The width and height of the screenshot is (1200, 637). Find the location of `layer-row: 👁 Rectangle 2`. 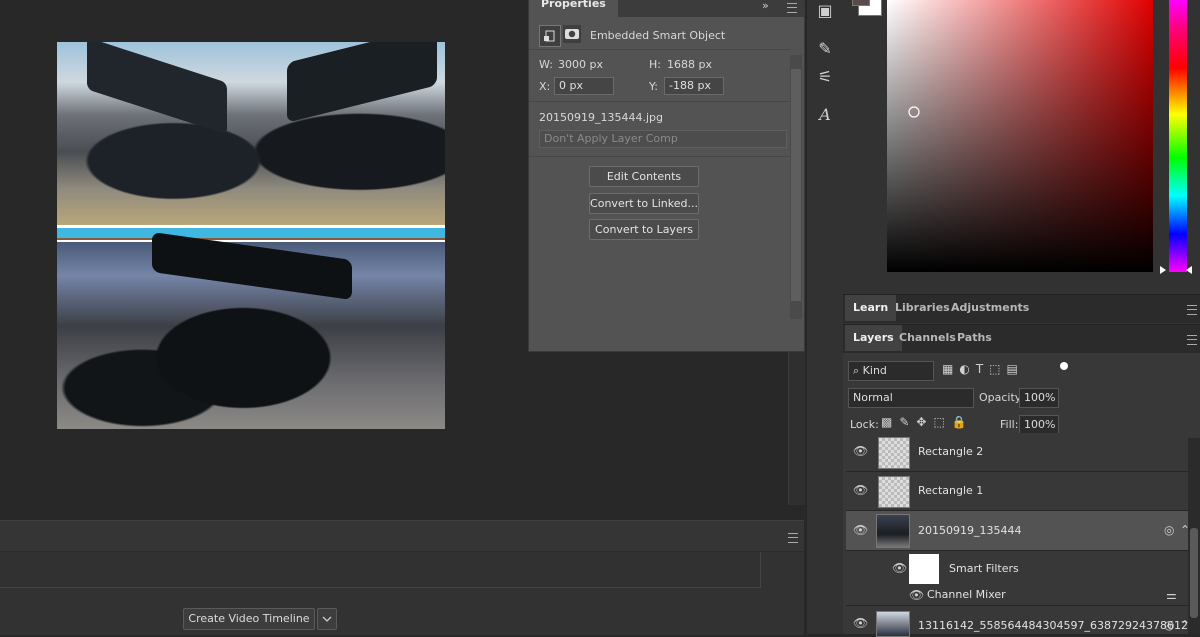

layer-row: 👁 Rectangle 2 is located at coordinates (1017, 452).